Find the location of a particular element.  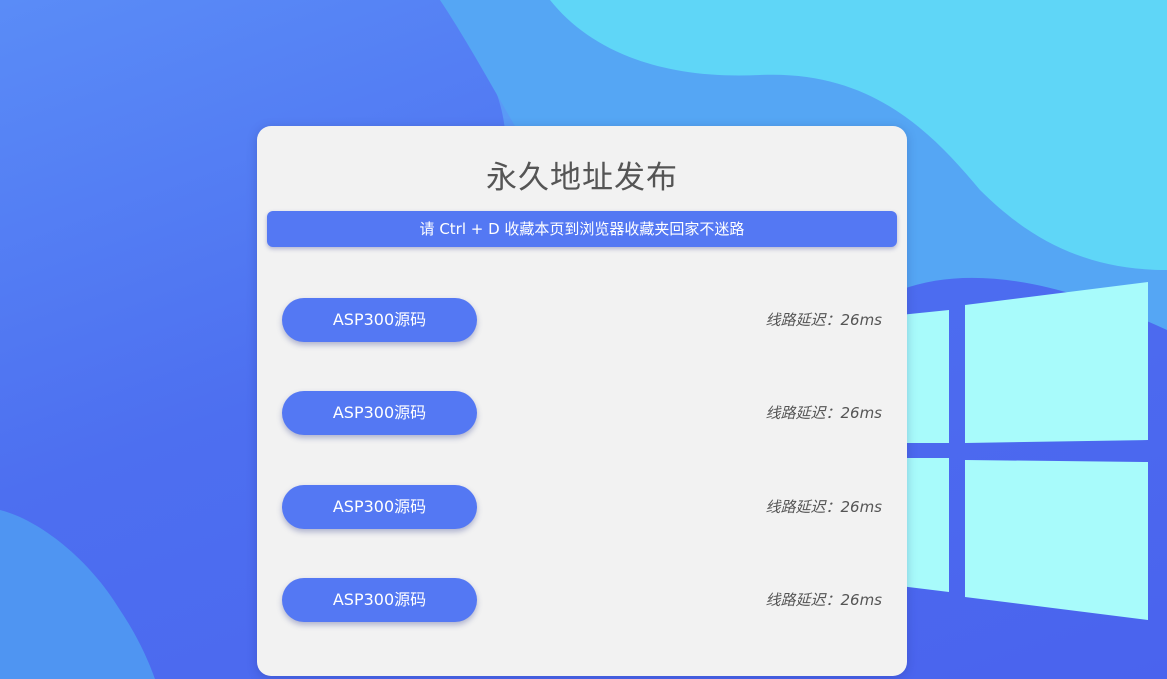

bookmark-notice: 请 Ctrl + D 收藏本页到浏览器收藏夹回家不迷路 is located at coordinates (582, 229).